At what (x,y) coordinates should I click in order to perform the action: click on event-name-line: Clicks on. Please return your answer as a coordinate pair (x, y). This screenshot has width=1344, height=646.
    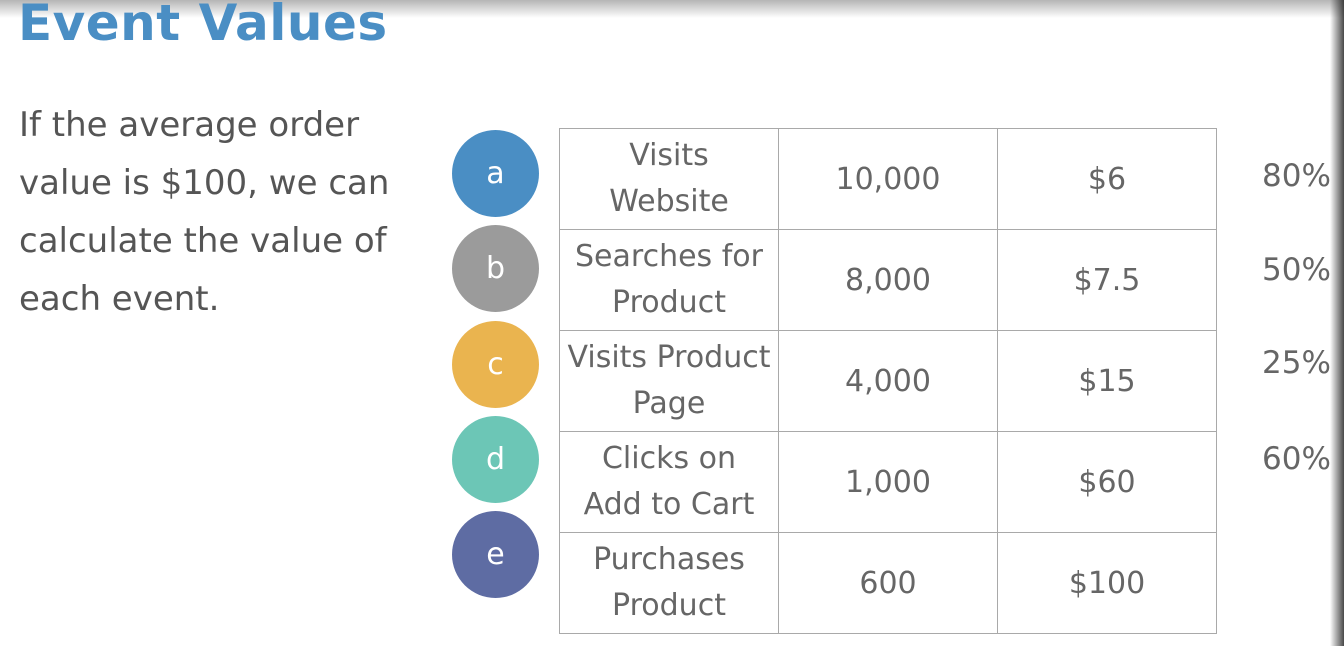
    Looking at the image, I should click on (669, 458).